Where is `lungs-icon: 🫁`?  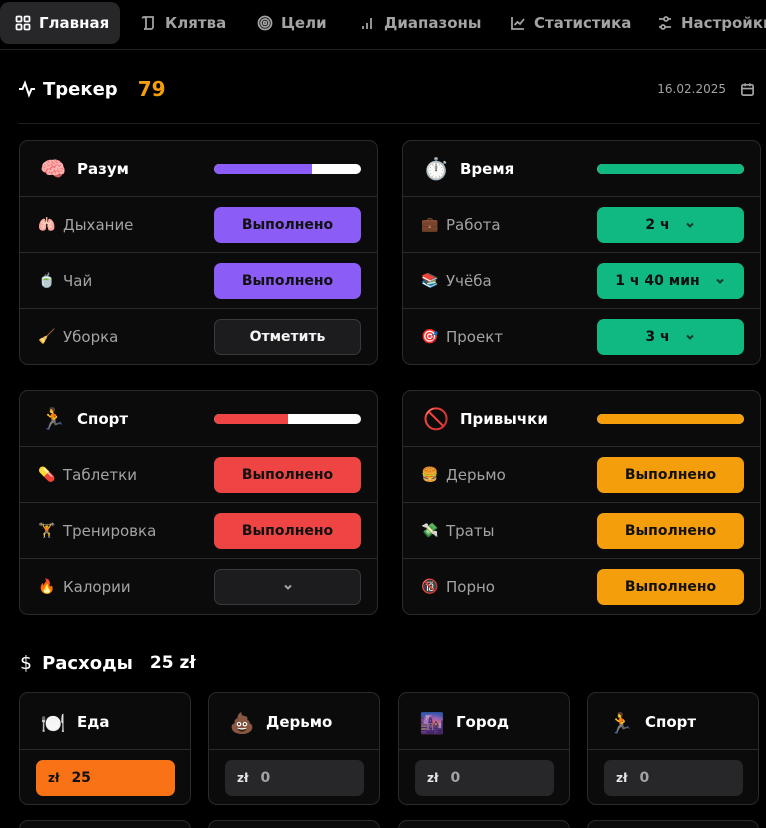 lungs-icon: 🫁 is located at coordinates (47, 225).